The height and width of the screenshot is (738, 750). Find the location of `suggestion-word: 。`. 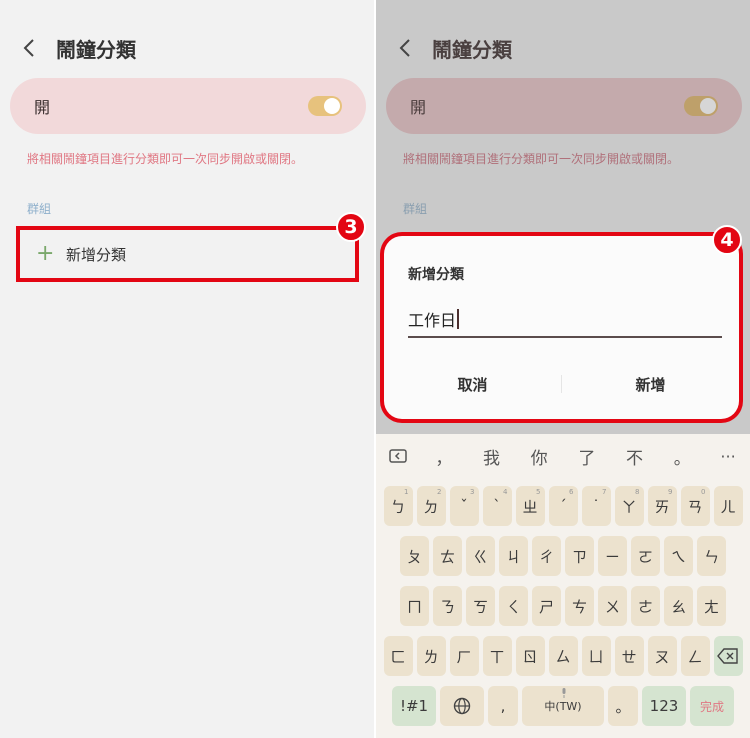

suggestion-word: 。 is located at coordinates (682, 456).